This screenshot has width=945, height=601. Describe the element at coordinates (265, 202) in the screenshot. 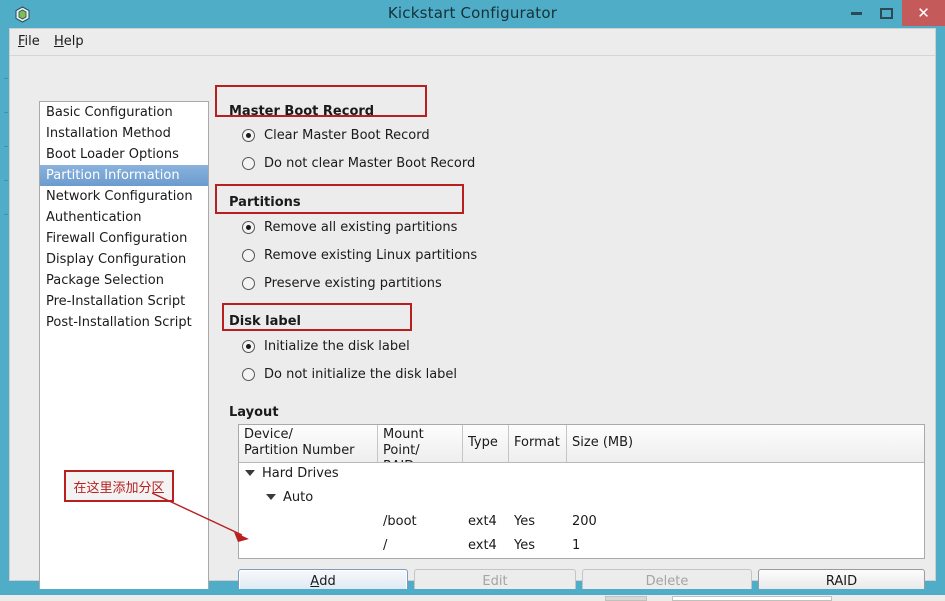

I see `group-title-partitions: Partitions` at that location.